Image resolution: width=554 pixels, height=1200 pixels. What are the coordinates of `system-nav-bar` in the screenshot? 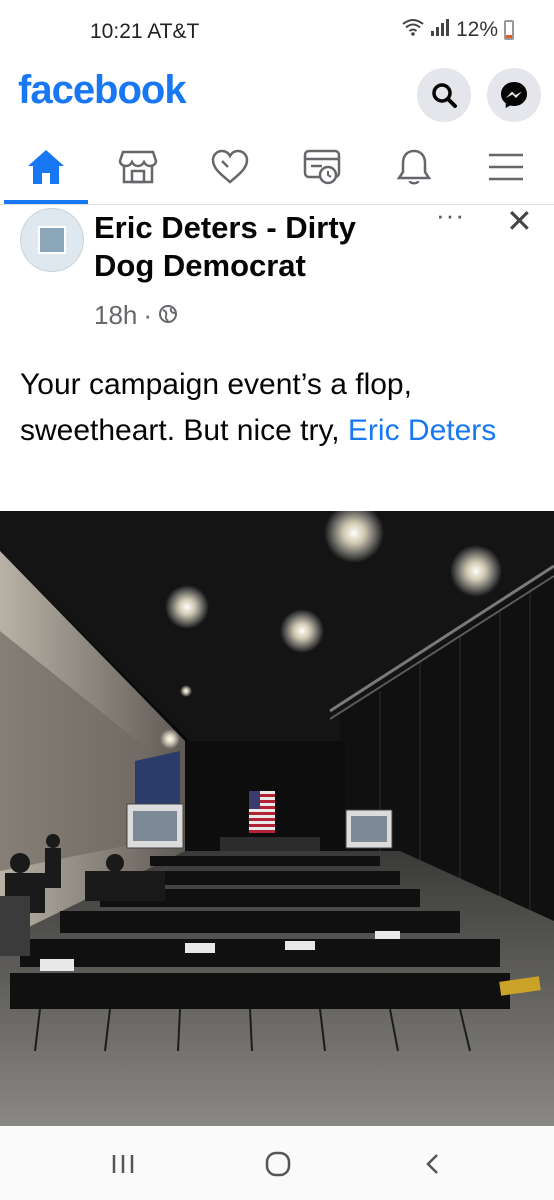 It's located at (277, 1163).